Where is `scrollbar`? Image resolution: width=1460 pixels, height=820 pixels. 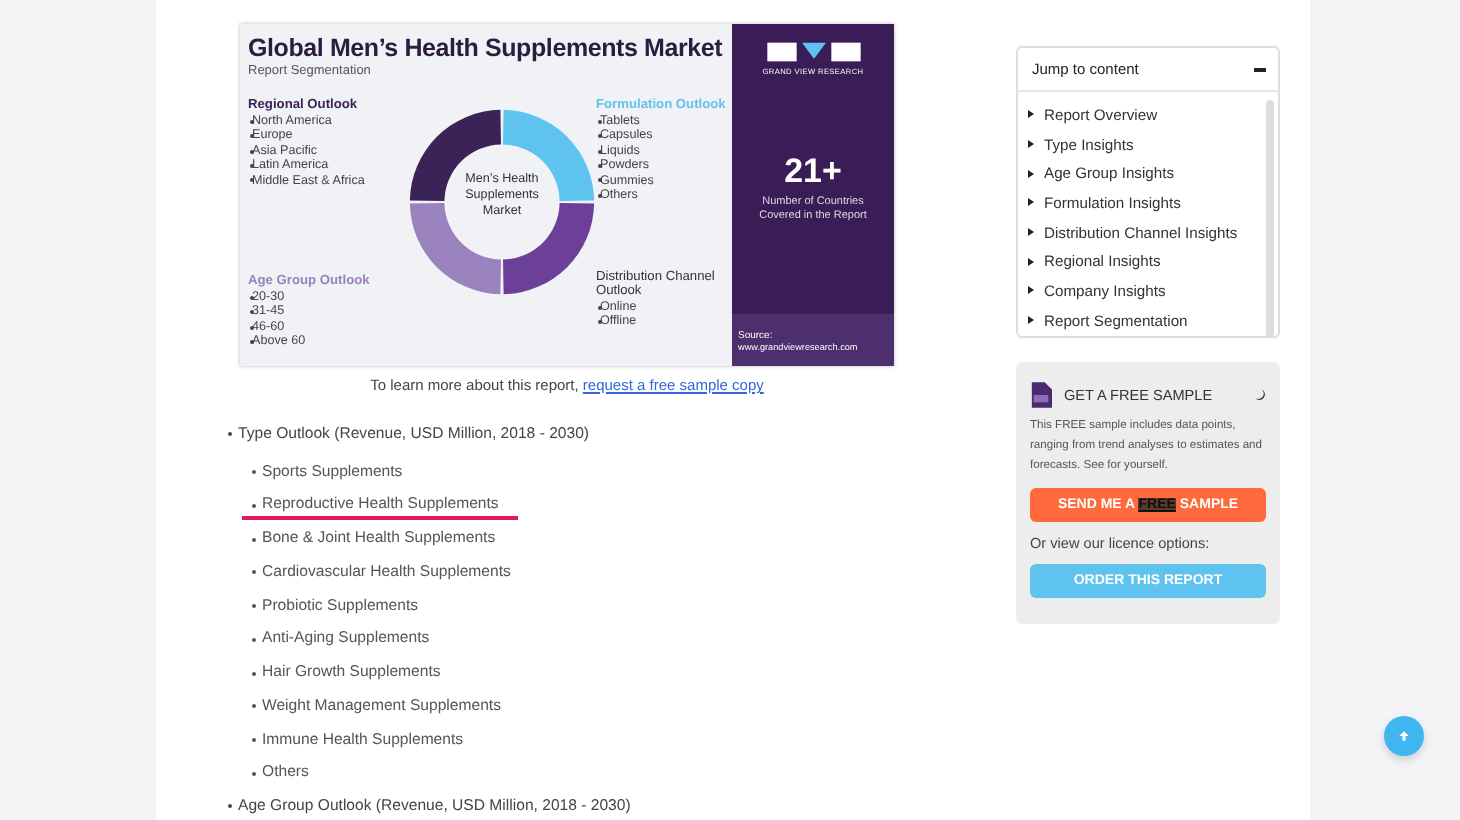
scrollbar is located at coordinates (1270, 219).